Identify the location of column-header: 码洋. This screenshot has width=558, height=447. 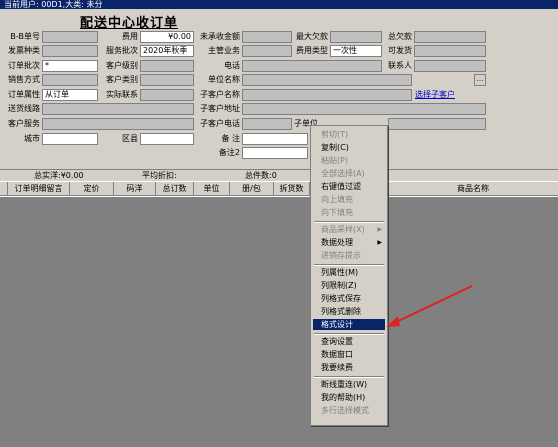
(135, 189).